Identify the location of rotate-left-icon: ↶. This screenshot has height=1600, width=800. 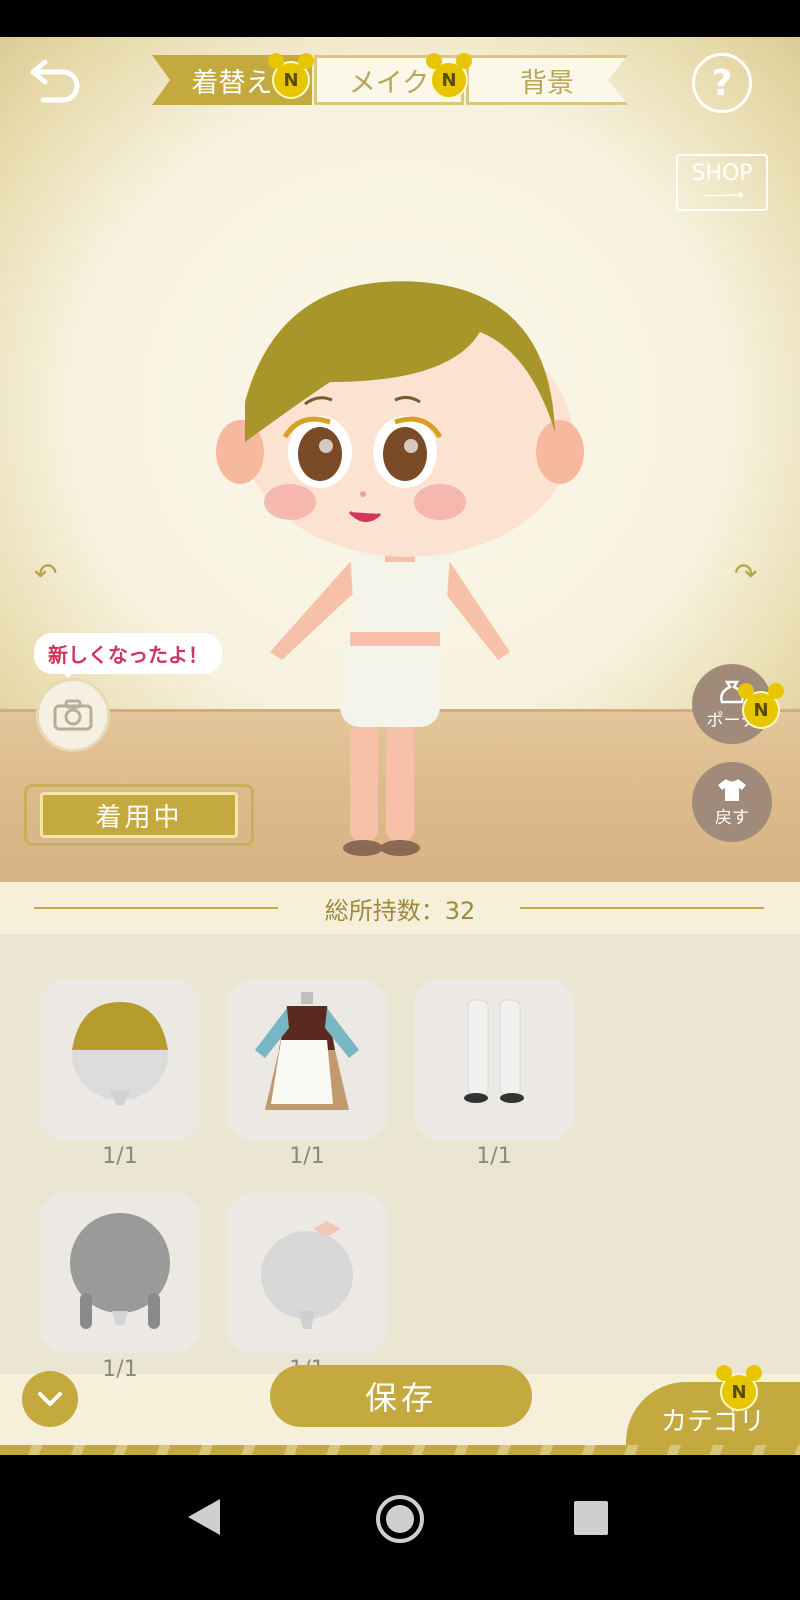
(45, 573).